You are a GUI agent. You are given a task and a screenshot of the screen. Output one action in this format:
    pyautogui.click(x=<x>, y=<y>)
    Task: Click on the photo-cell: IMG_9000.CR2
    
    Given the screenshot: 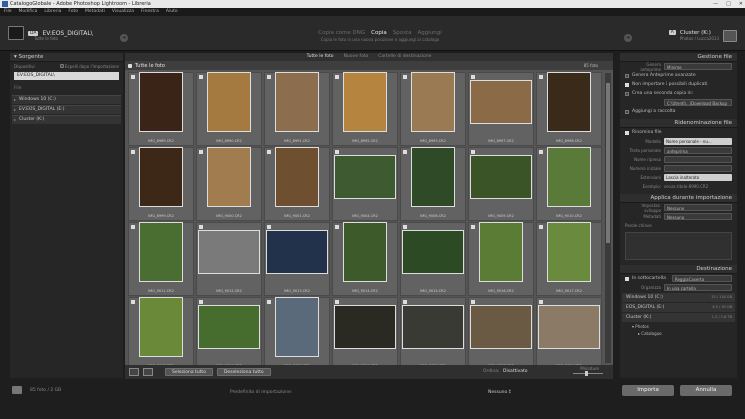 What is the action you would take?
    pyautogui.click(x=229, y=183)
    